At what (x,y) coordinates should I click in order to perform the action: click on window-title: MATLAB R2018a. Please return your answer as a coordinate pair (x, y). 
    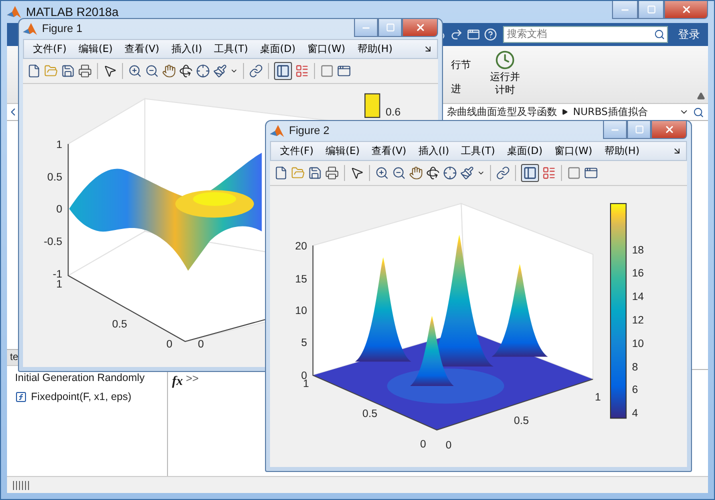
    Looking at the image, I should click on (72, 12).